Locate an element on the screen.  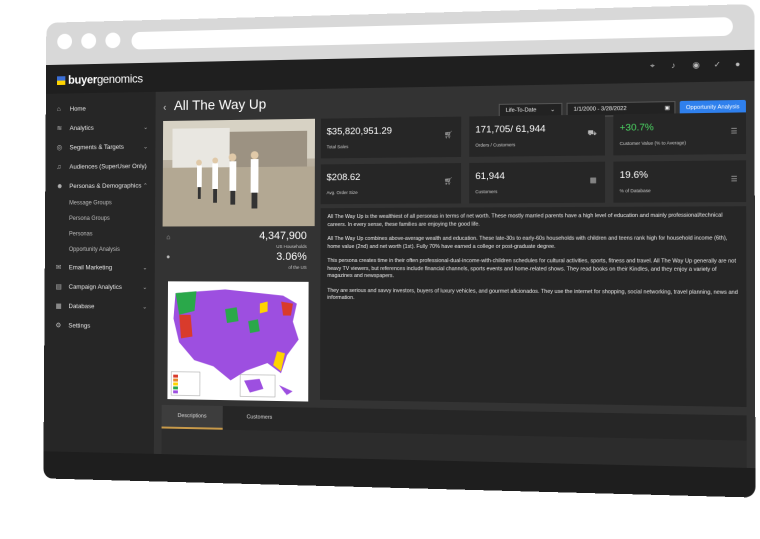
sidebar-item-analytics: ≋ Analytics ⌄ is located at coordinates (101, 127).